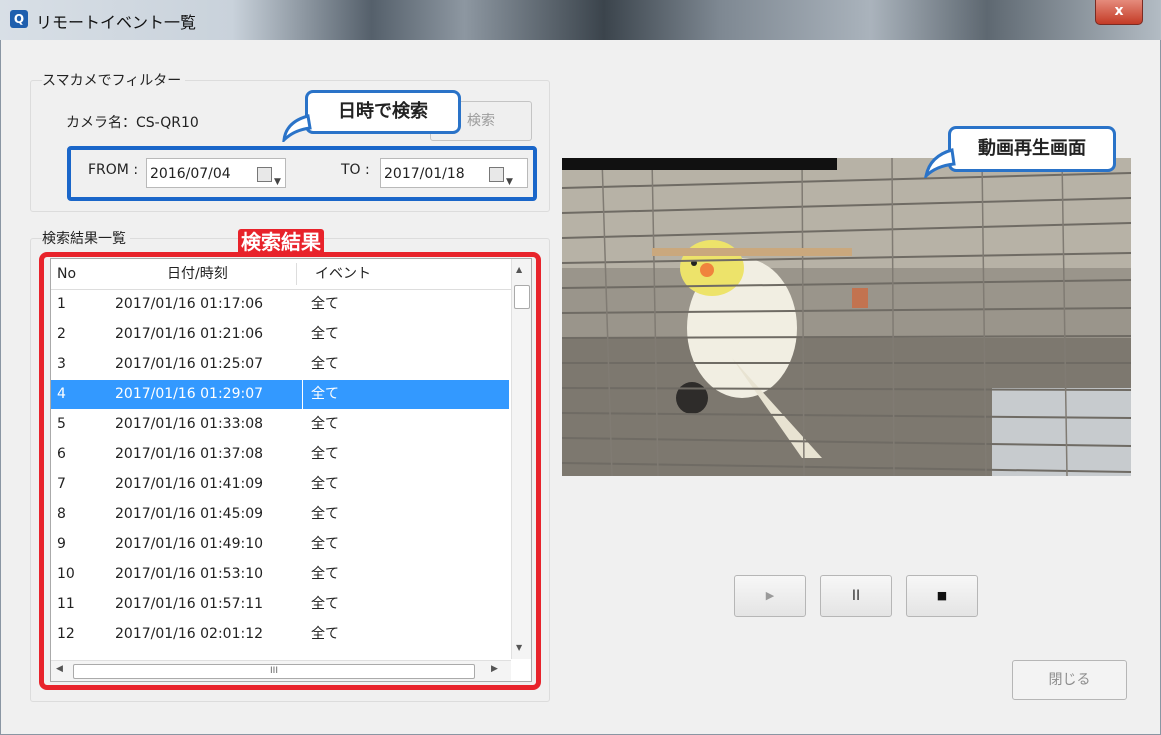 The width and height of the screenshot is (1161, 735). I want to click on filter-group-label: スマカメでフィルター, so click(114, 80).